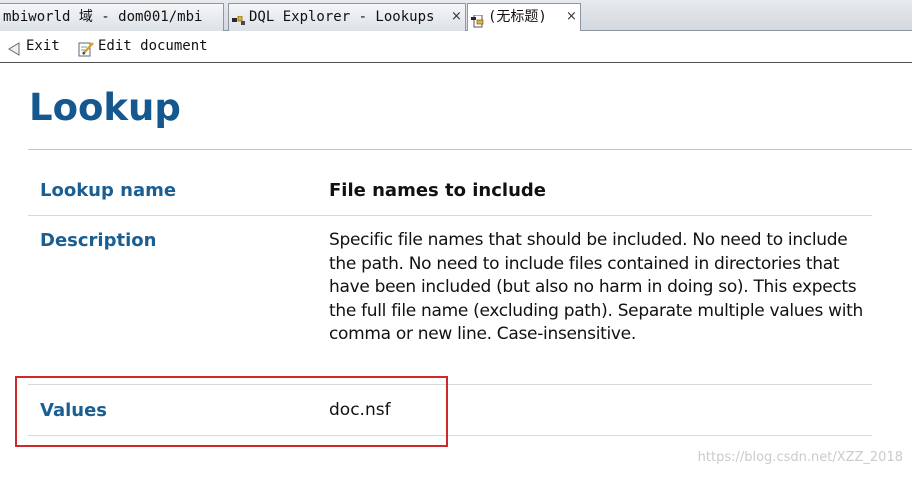 This screenshot has height=477, width=912. I want to click on tab-label: mbiworld 域 - dom001/mbi, so click(103, 17).